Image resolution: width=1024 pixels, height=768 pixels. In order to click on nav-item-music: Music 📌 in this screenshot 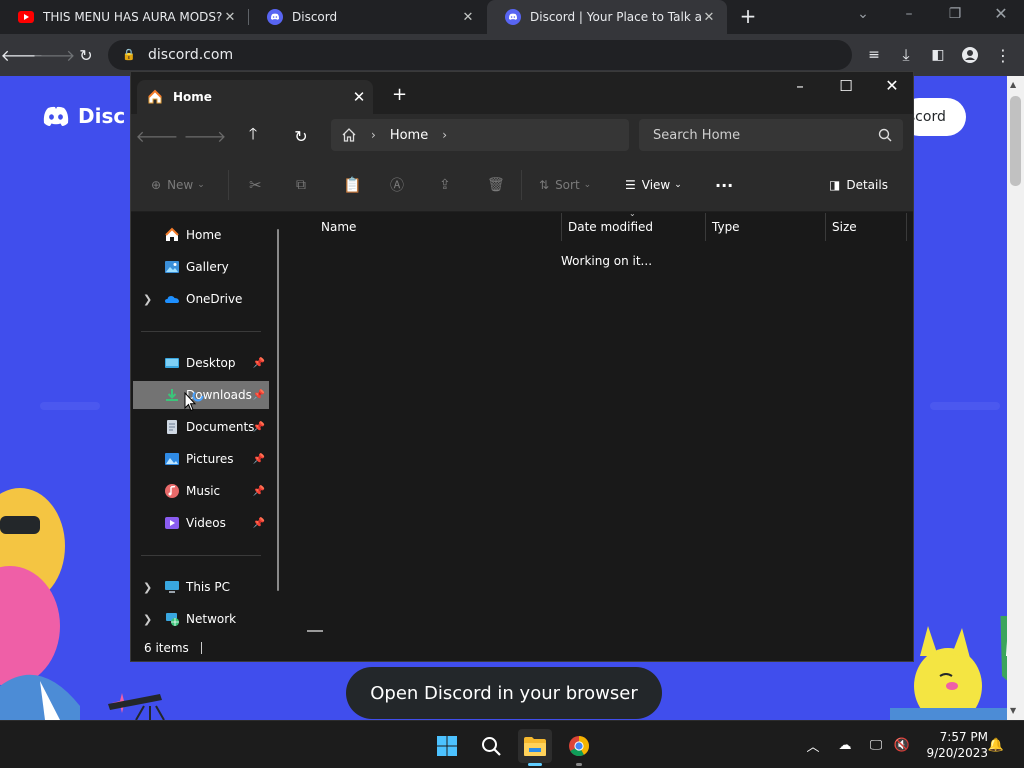, I will do `click(201, 491)`.